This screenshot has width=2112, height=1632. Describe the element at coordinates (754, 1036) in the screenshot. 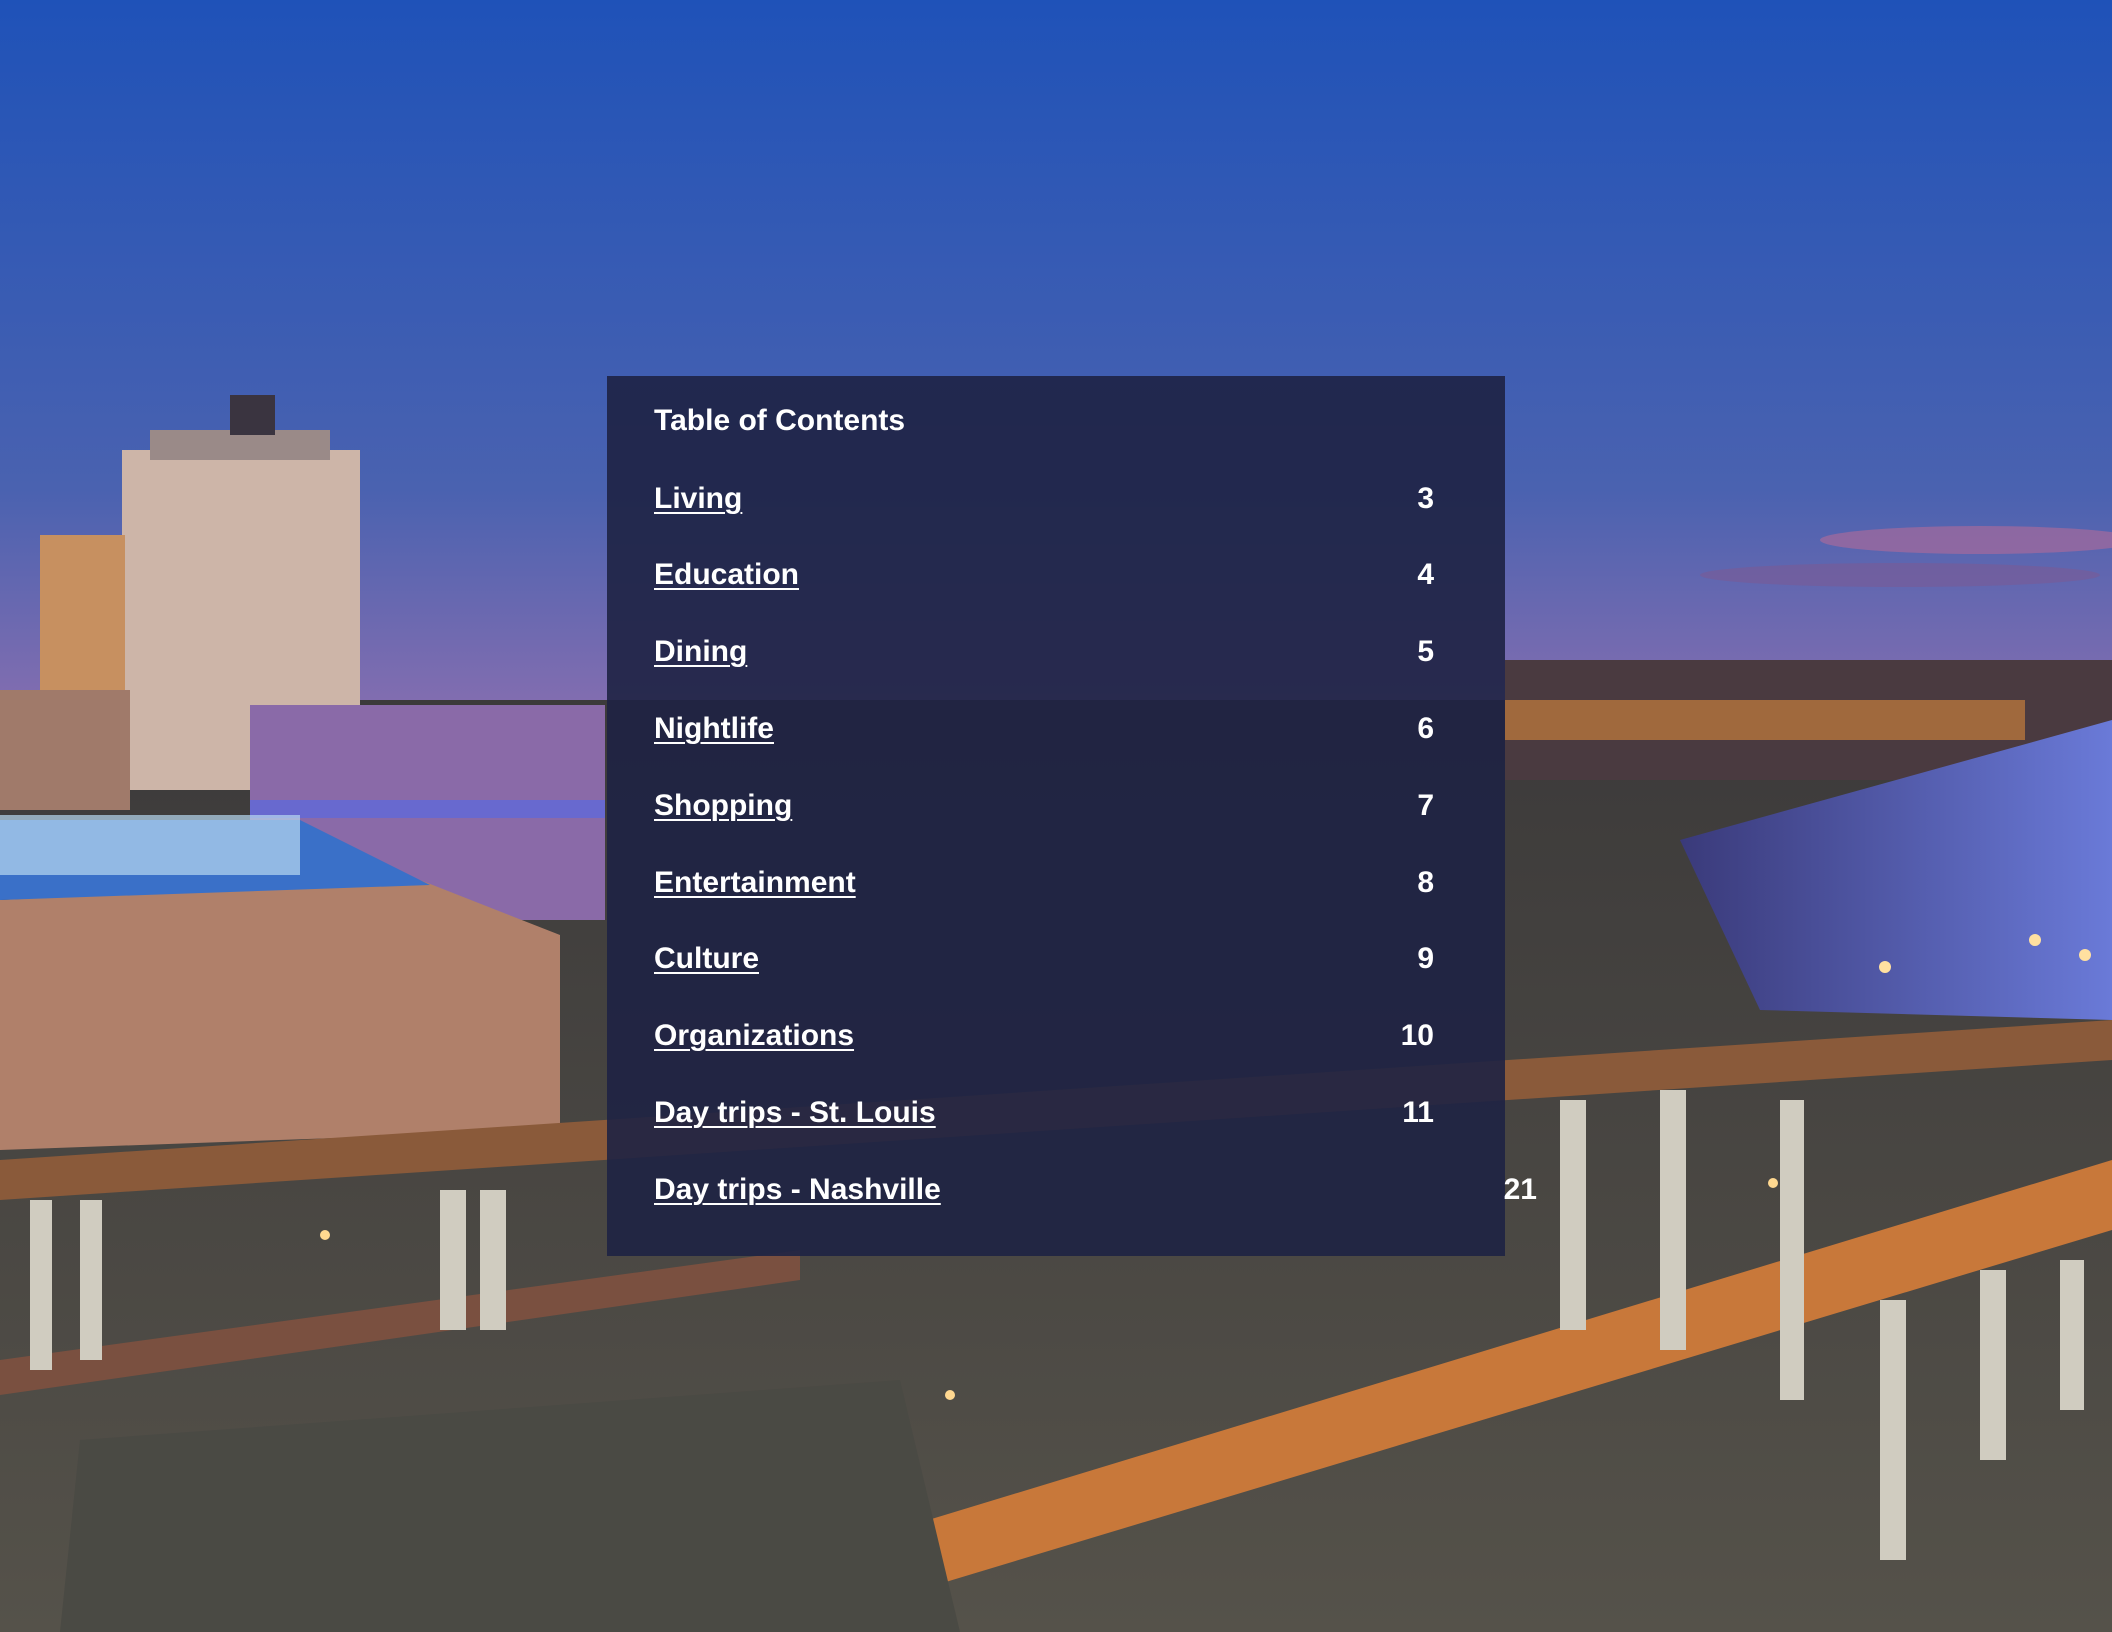

I see `toc-entry-label: Organizations` at that location.